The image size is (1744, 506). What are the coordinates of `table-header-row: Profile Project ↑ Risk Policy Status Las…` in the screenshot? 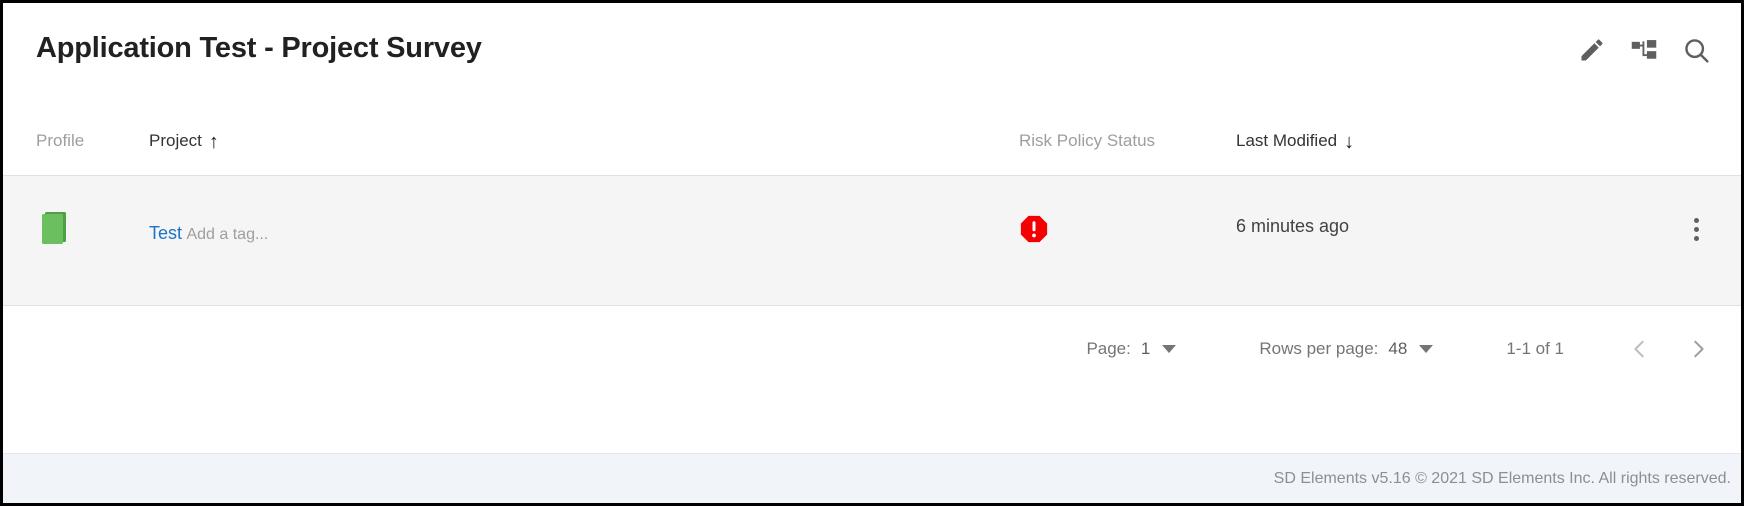 It's located at (872, 141).